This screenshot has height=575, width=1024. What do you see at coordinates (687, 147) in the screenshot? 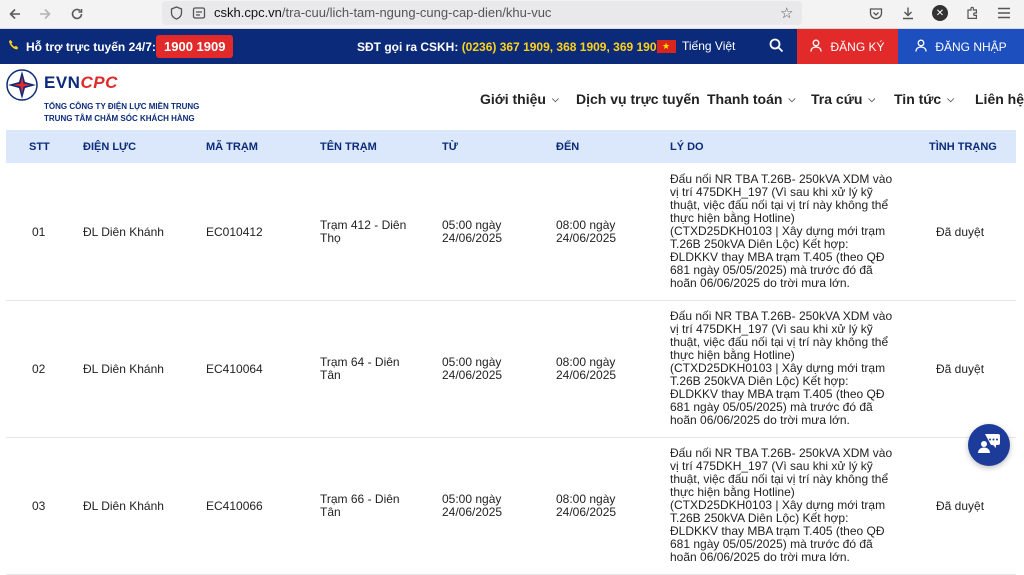
I see `col-header-ly-do: LÝ DO` at bounding box center [687, 147].